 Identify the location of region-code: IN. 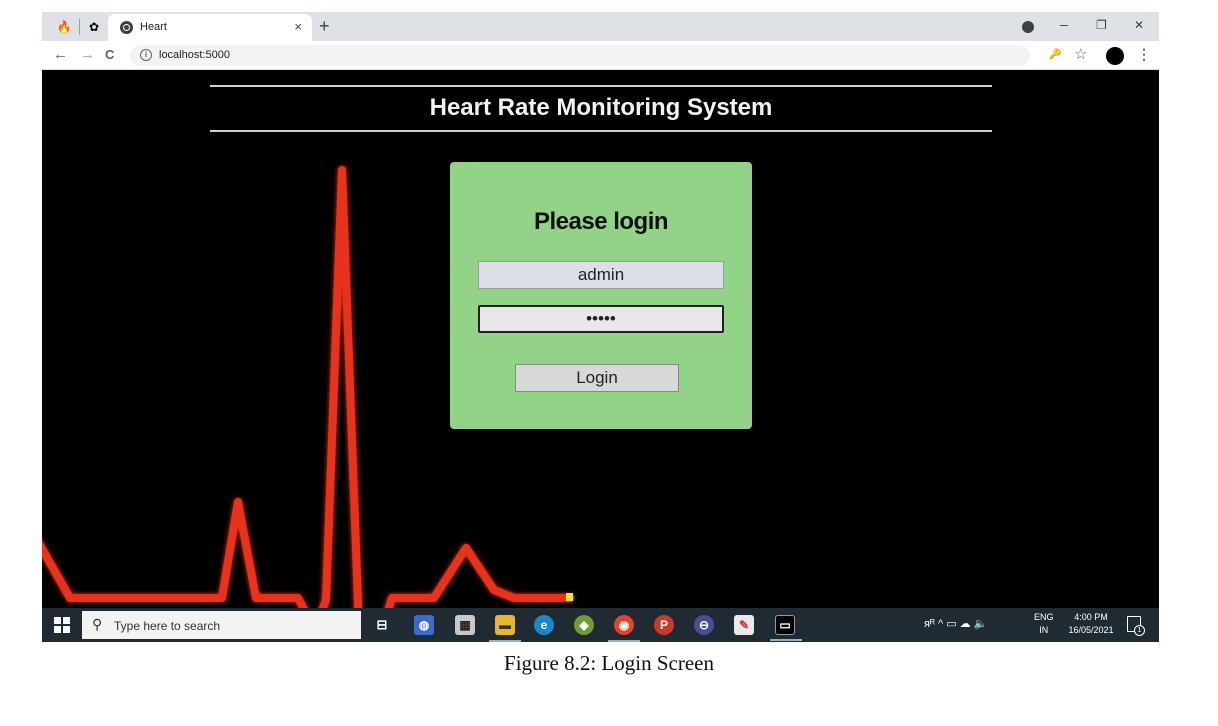
(1044, 630).